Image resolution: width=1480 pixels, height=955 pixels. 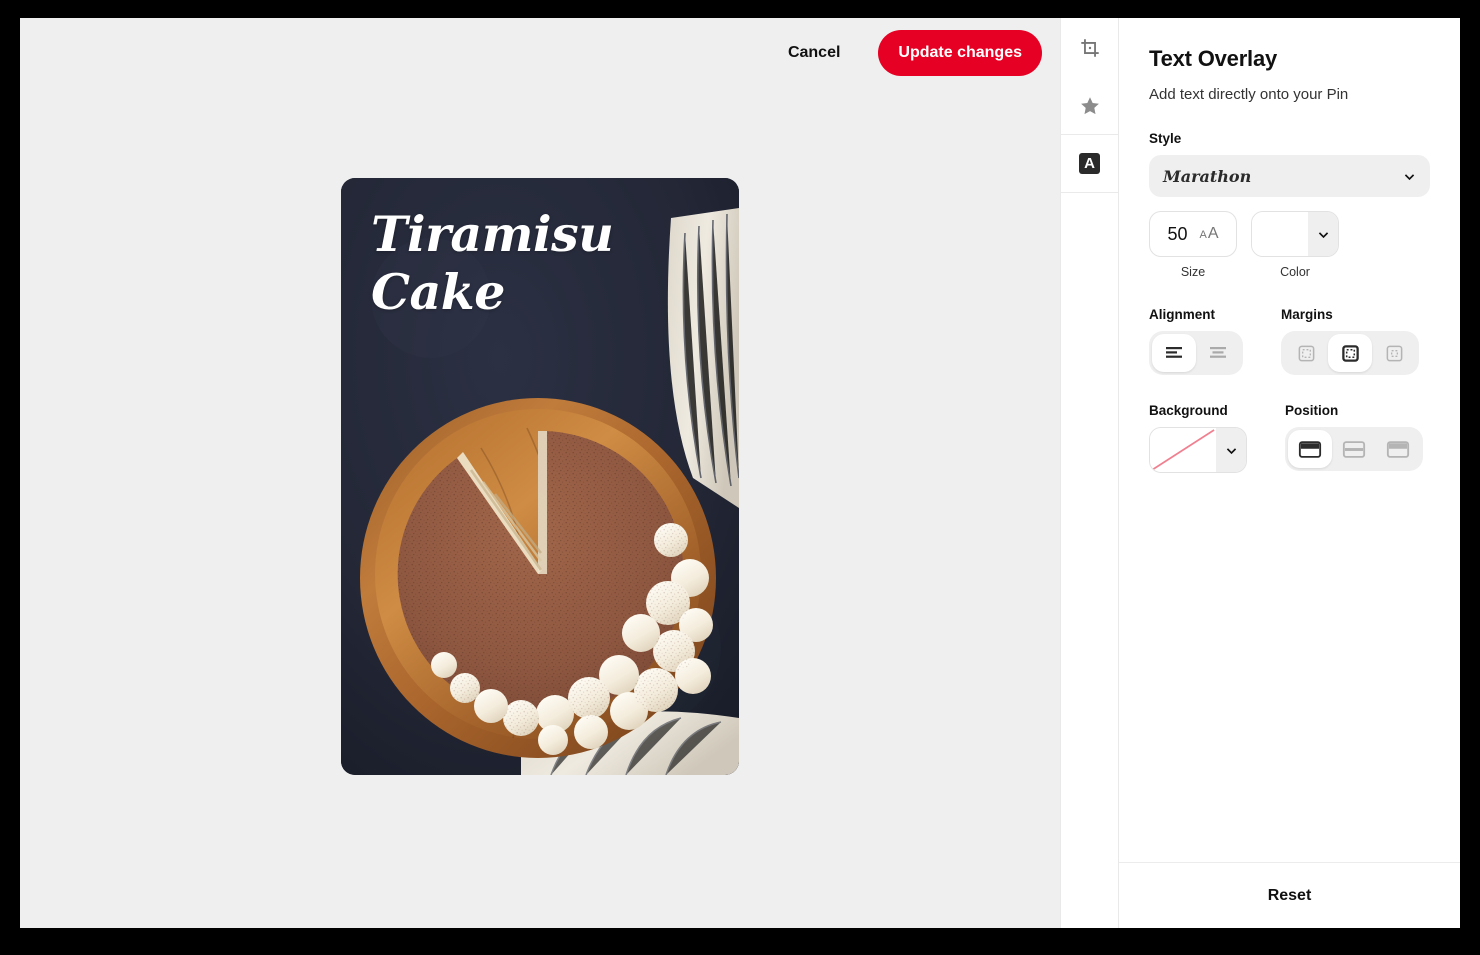 I want to click on margin-medium-button, so click(x=1350, y=353).